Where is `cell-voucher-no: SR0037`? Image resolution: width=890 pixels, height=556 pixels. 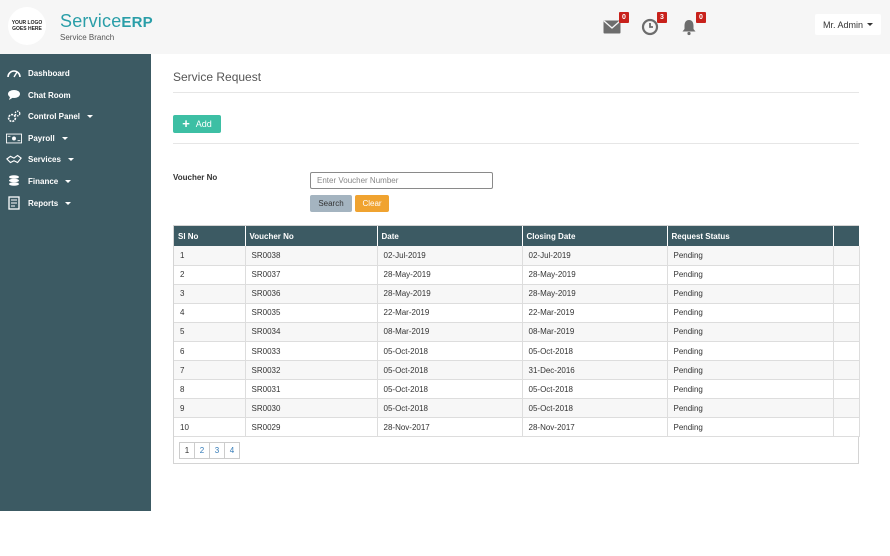 cell-voucher-no: SR0037 is located at coordinates (311, 275).